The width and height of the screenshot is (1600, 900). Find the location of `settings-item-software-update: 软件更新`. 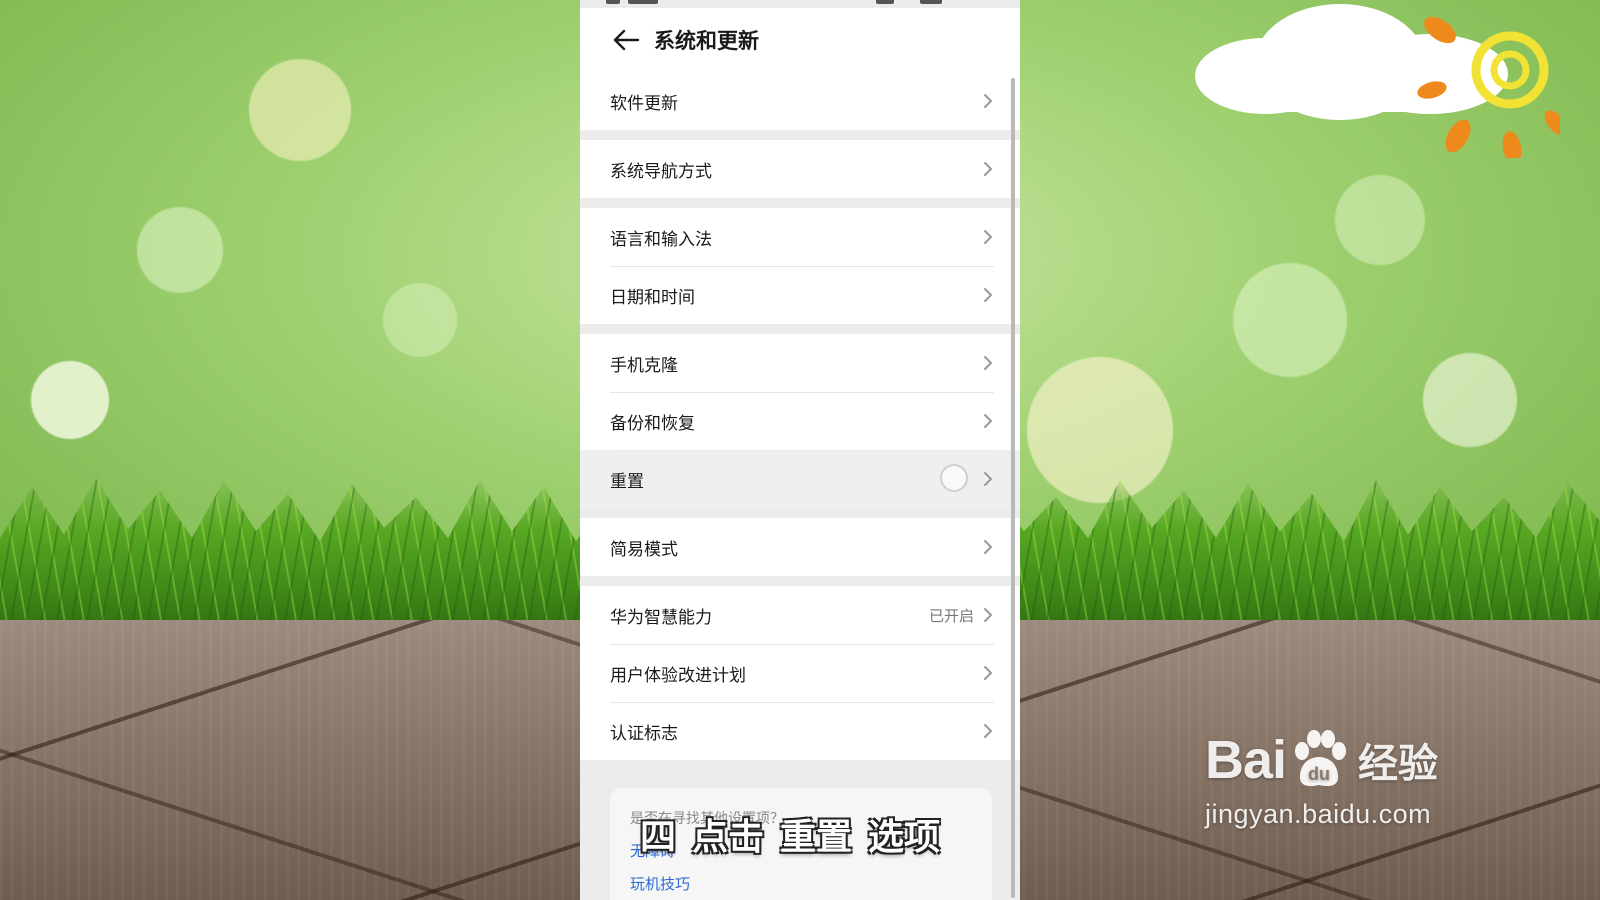

settings-item-software-update: 软件更新 is located at coordinates (800, 101).